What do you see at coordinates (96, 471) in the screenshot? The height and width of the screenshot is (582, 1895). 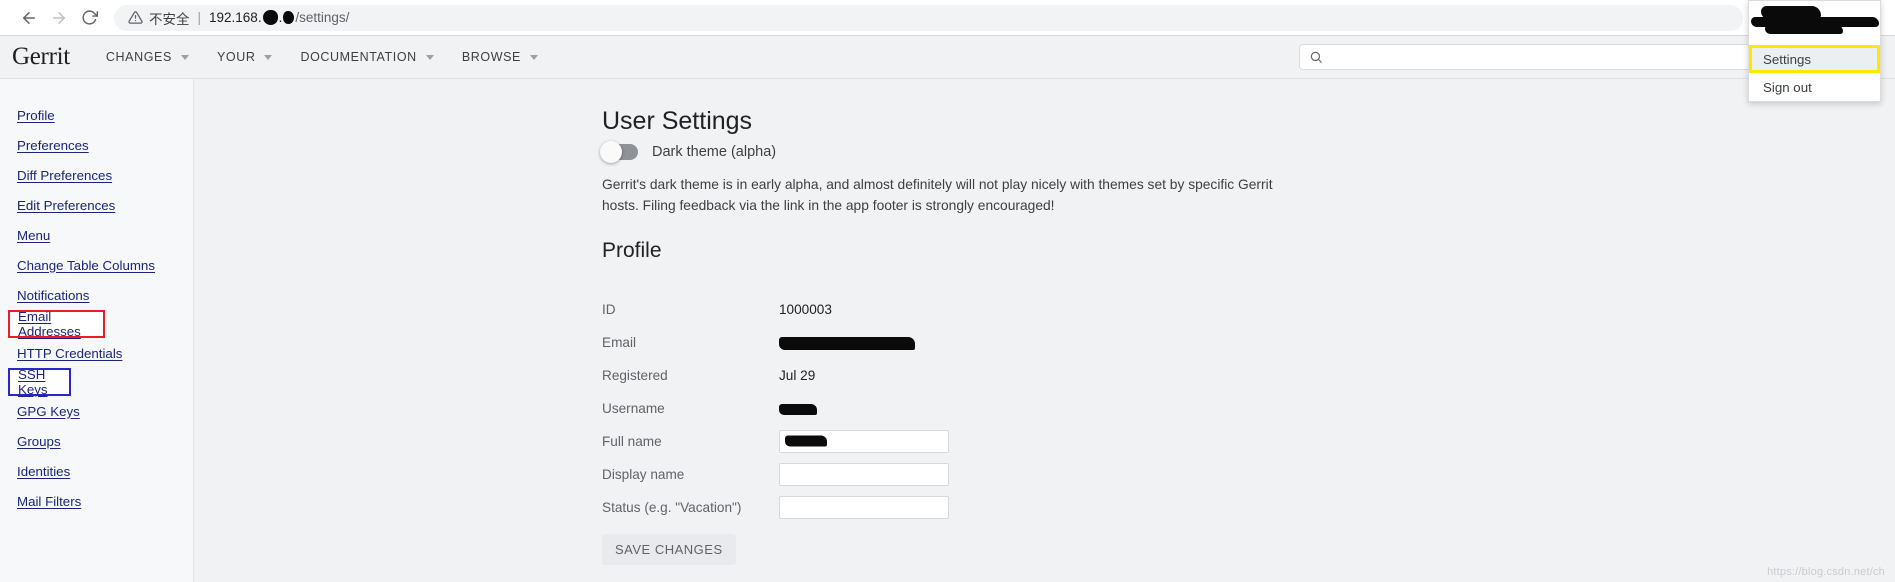 I see `sidebar-item-identities: Identities` at bounding box center [96, 471].